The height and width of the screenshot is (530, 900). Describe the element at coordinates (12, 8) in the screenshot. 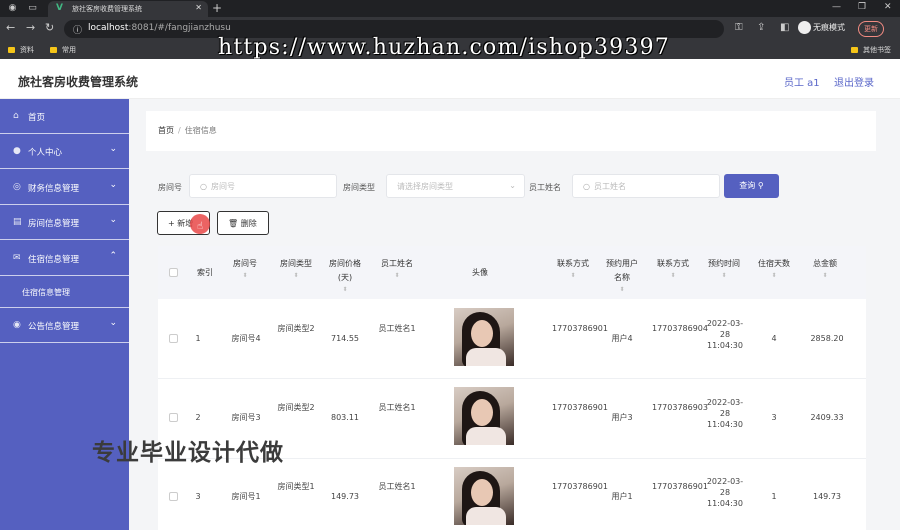

I see `browser-menu-icon: ◉` at that location.